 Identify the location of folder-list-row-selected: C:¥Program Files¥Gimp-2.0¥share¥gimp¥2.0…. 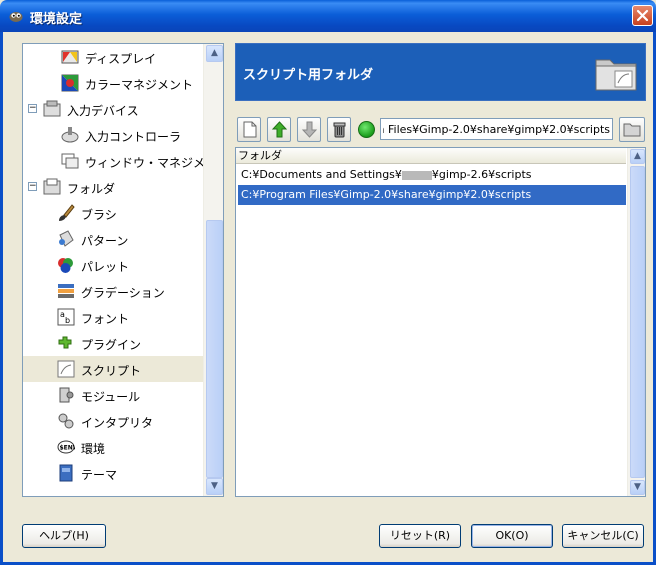
(432, 195).